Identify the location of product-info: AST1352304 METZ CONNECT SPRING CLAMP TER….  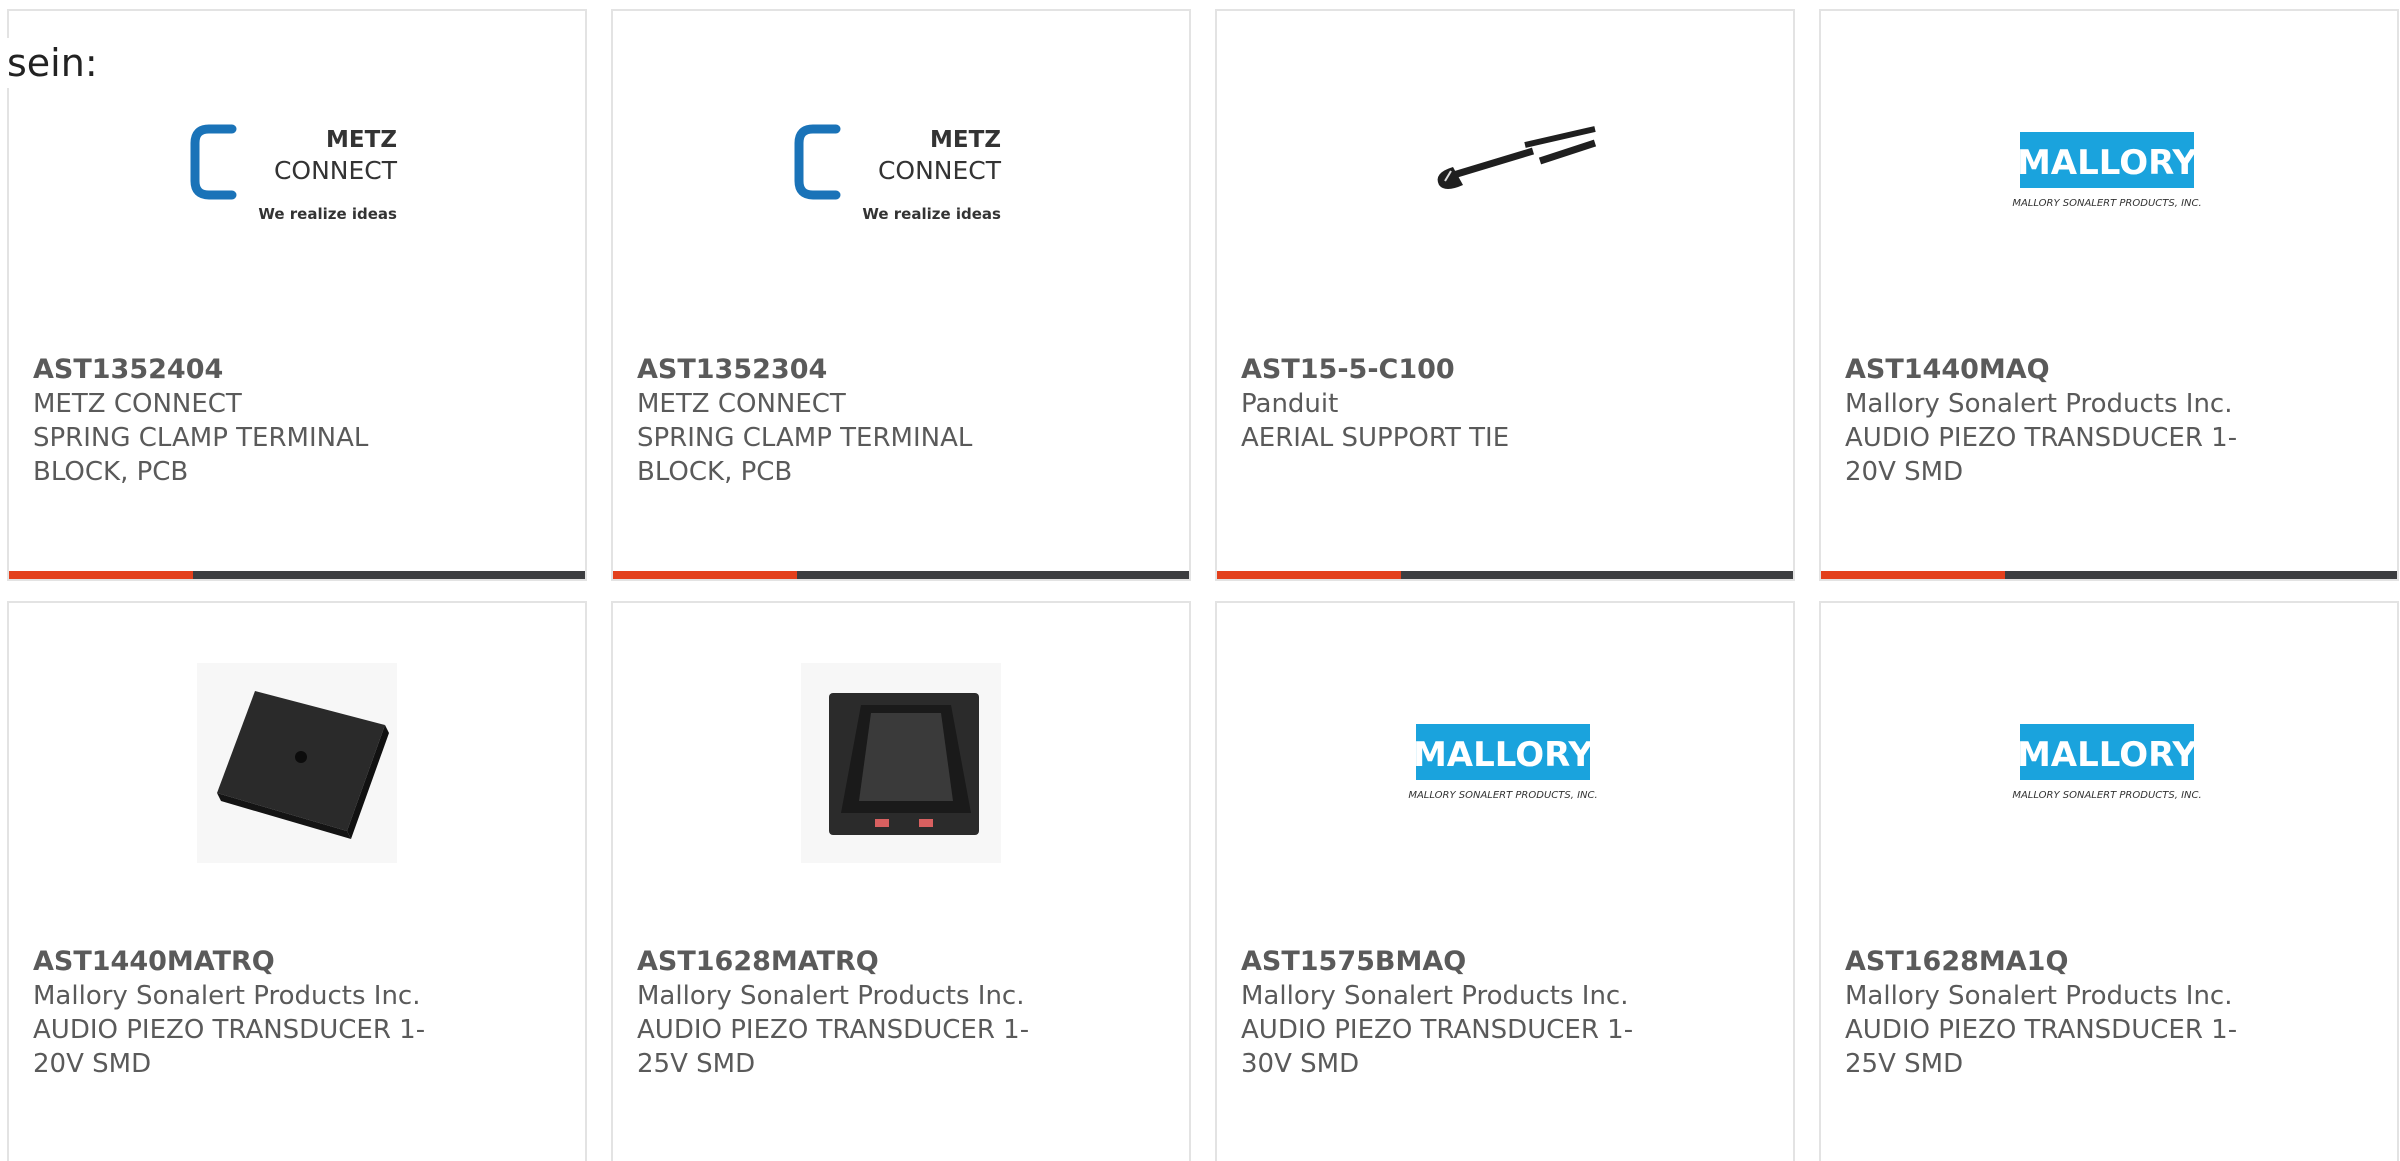
(852, 421).